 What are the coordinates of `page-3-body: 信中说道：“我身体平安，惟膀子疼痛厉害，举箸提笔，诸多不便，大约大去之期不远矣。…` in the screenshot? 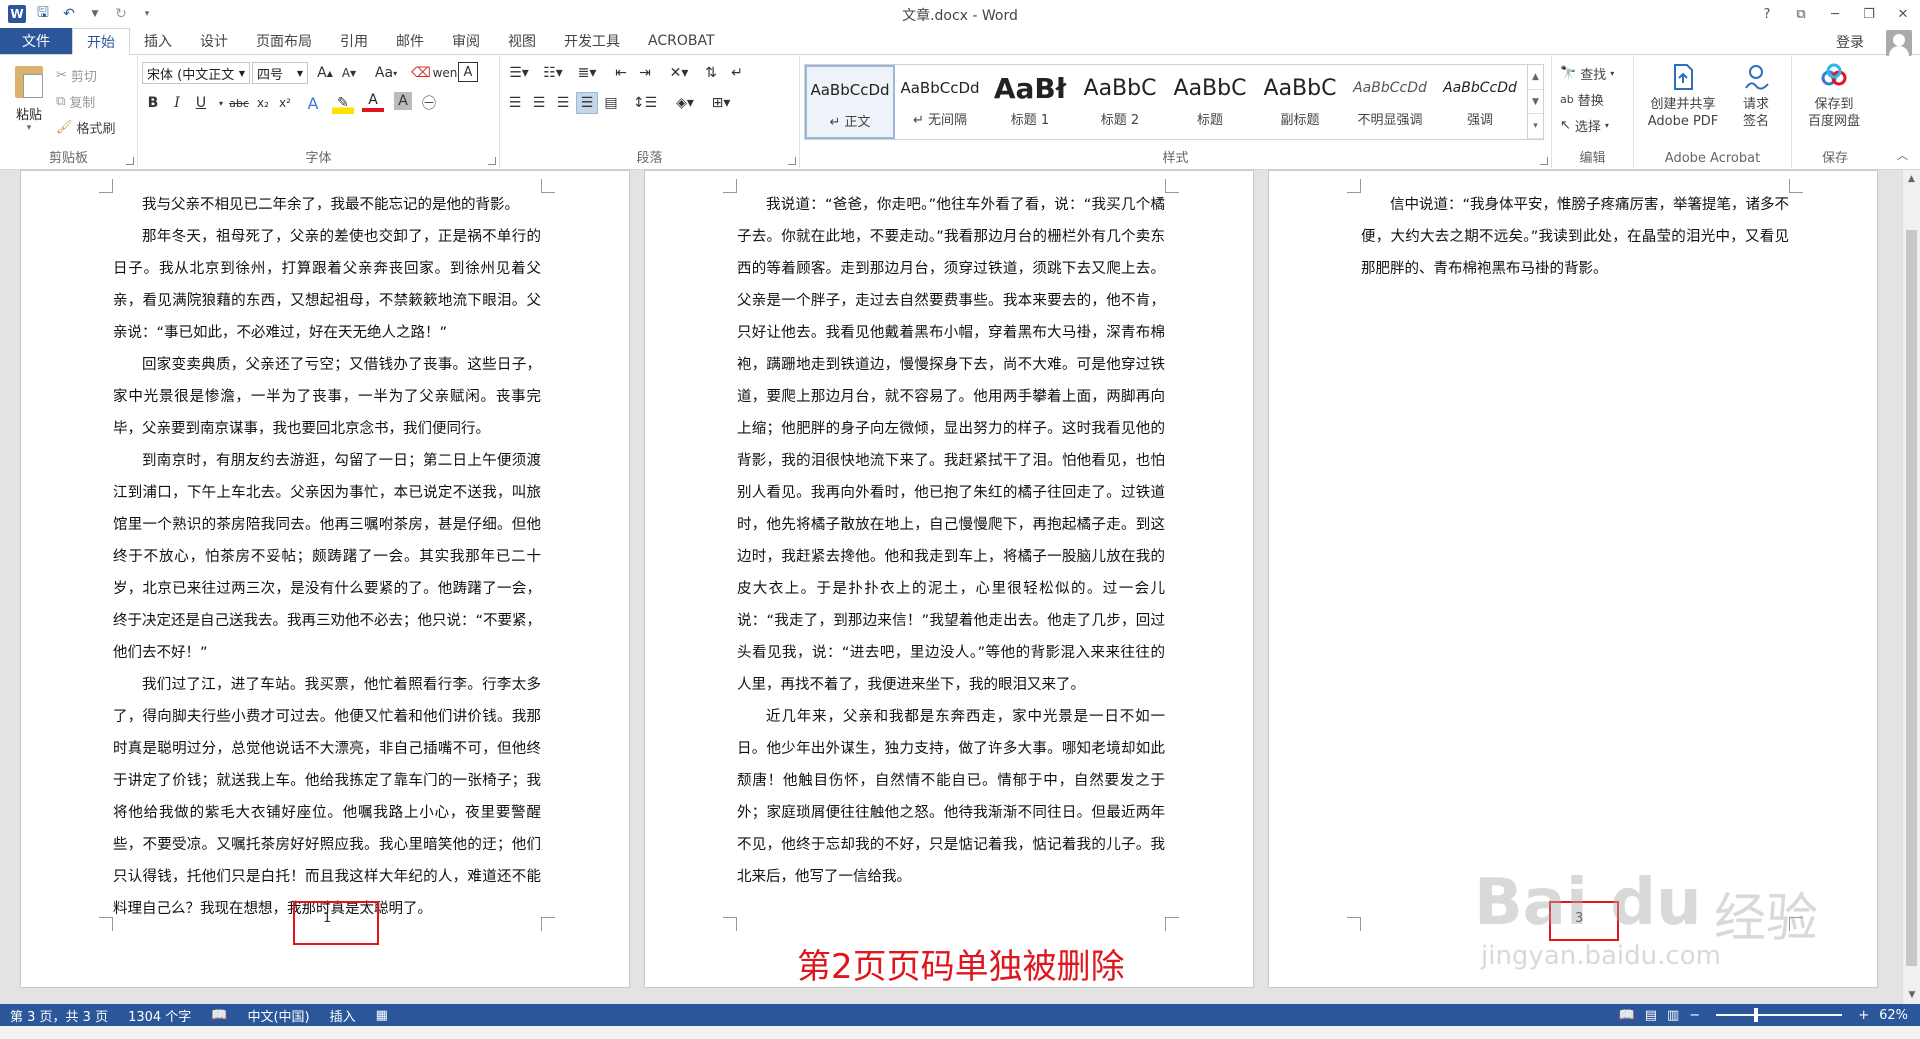 It's located at (1575, 237).